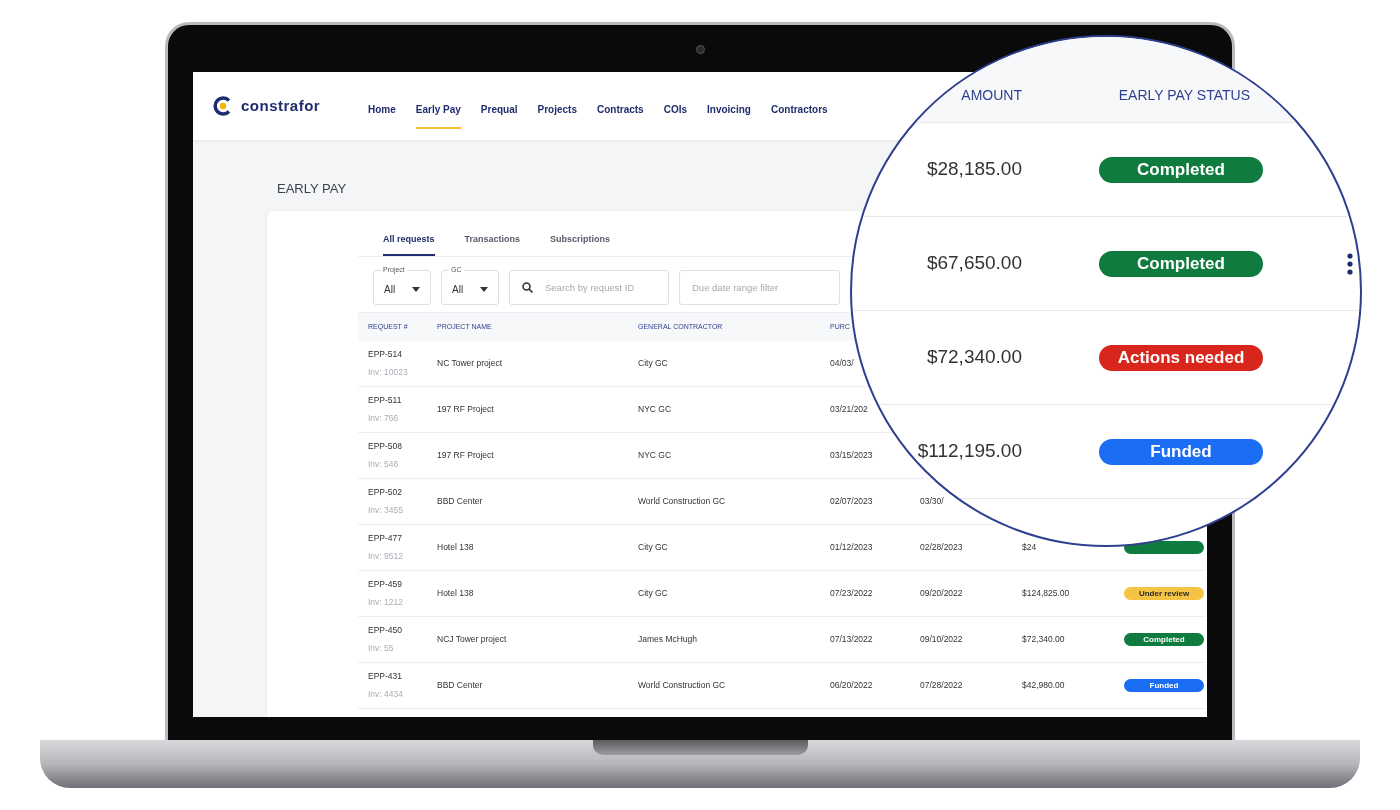 The height and width of the screenshot is (810, 1400). What do you see at coordinates (382, 115) in the screenshot?
I see `nav-link: Home` at bounding box center [382, 115].